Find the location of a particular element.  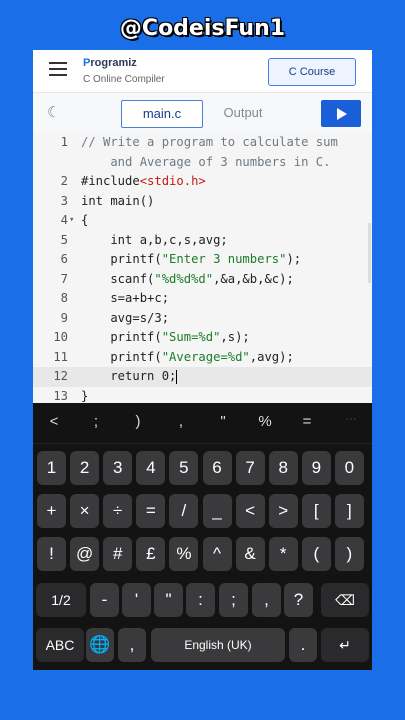

tab-bar: ☾ main.c Output is located at coordinates (202, 113).